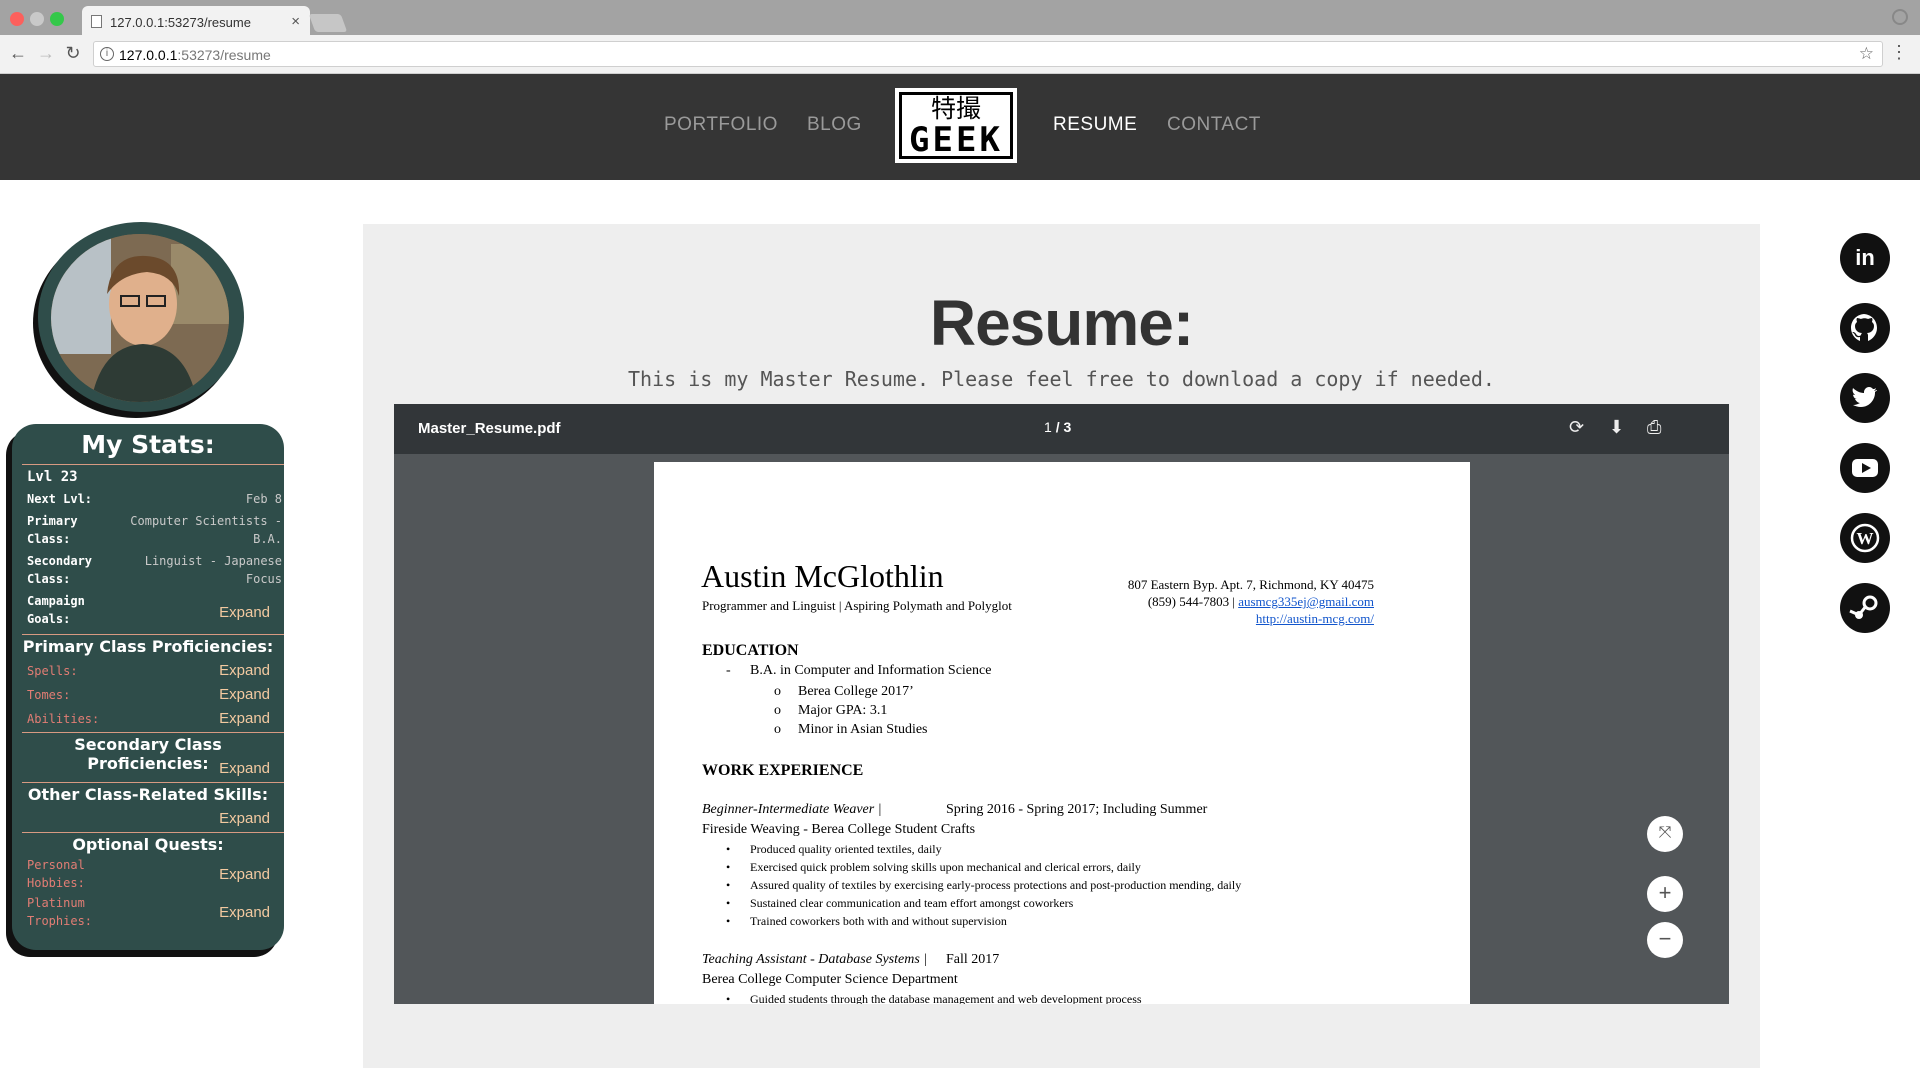 The image size is (1920, 1080). What do you see at coordinates (1866, 54) in the screenshot?
I see `bookmark-star-icon: ☆` at bounding box center [1866, 54].